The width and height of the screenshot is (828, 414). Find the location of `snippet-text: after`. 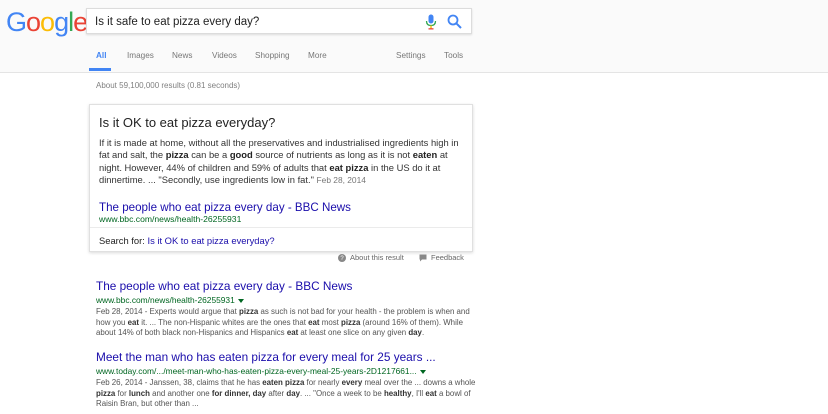

snippet-text: after is located at coordinates (276, 393).